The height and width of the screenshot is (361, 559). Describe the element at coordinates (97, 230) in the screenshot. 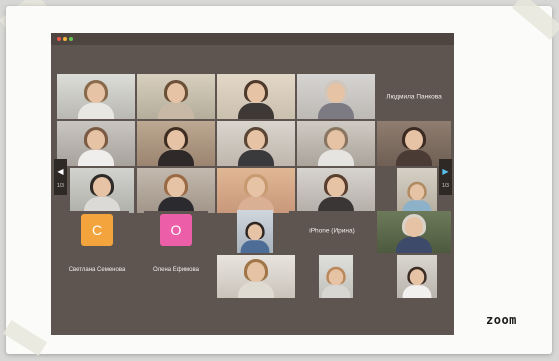

I see `avatar: С` at that location.